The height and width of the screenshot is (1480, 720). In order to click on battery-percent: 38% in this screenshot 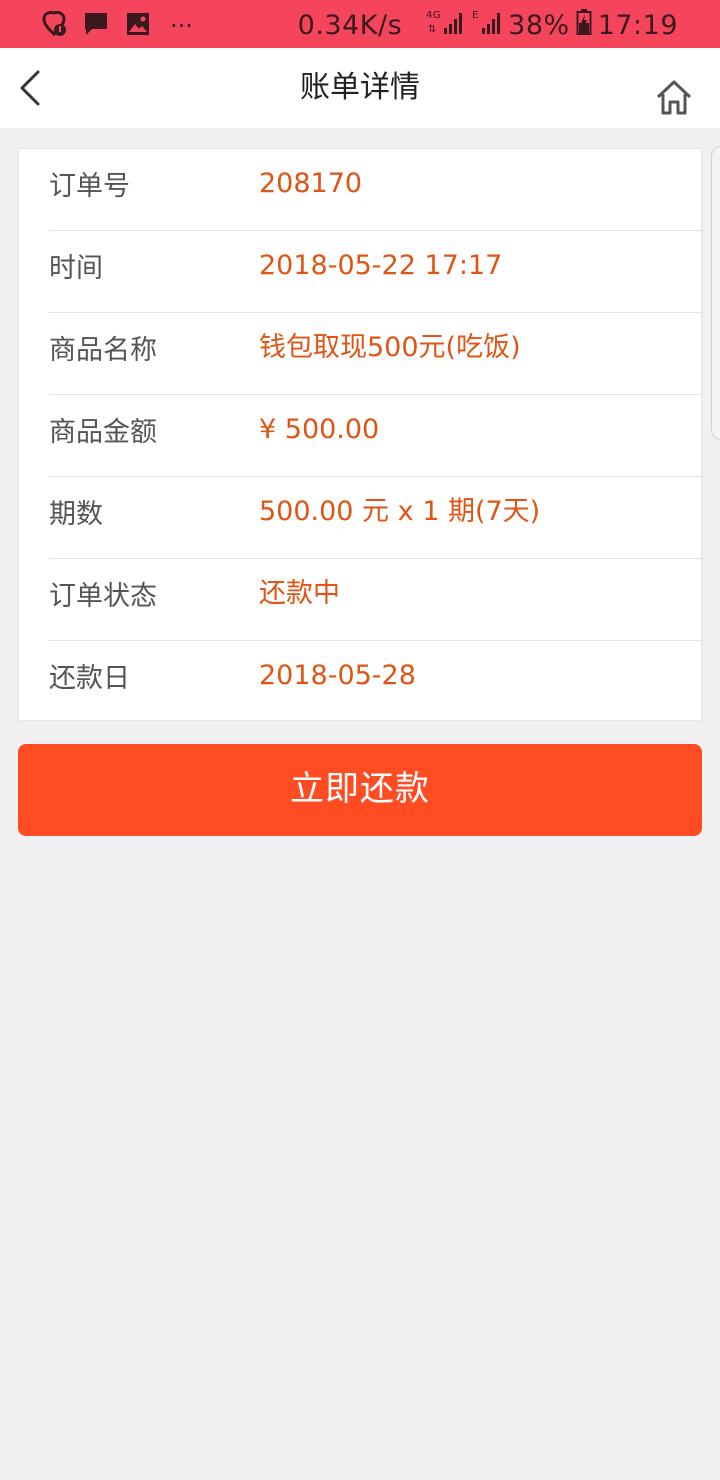, I will do `click(539, 25)`.